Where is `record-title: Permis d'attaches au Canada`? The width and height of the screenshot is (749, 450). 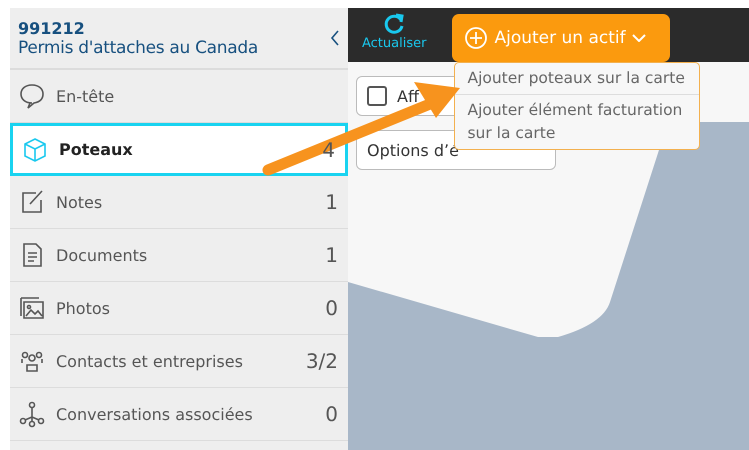
record-title: Permis d'attaches au Canada is located at coordinates (138, 48).